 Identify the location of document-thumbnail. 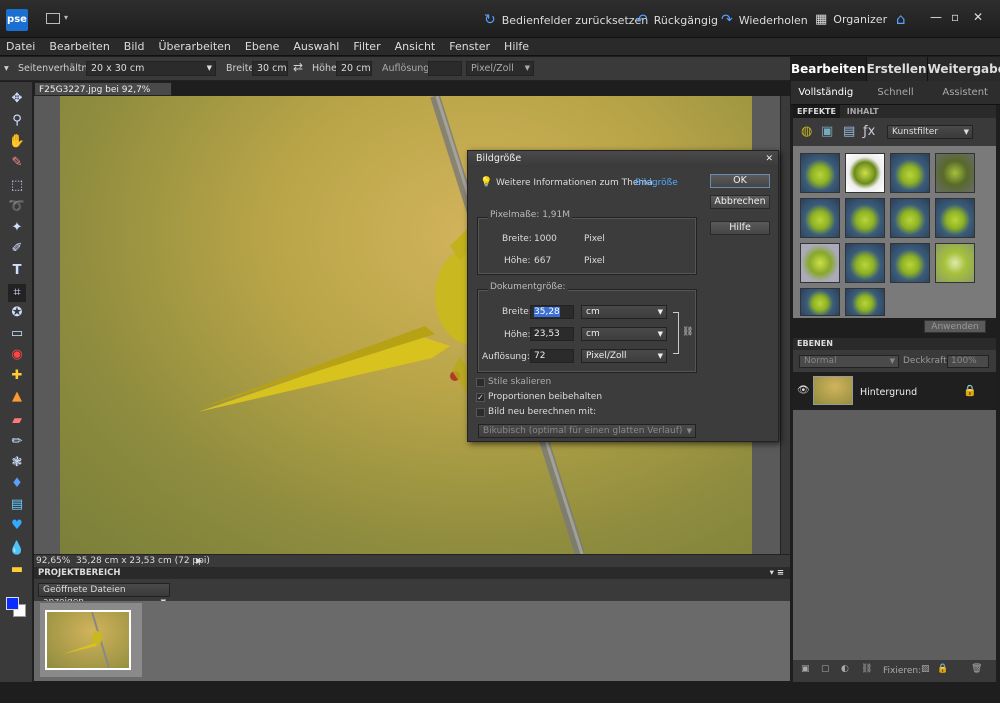
(88, 640).